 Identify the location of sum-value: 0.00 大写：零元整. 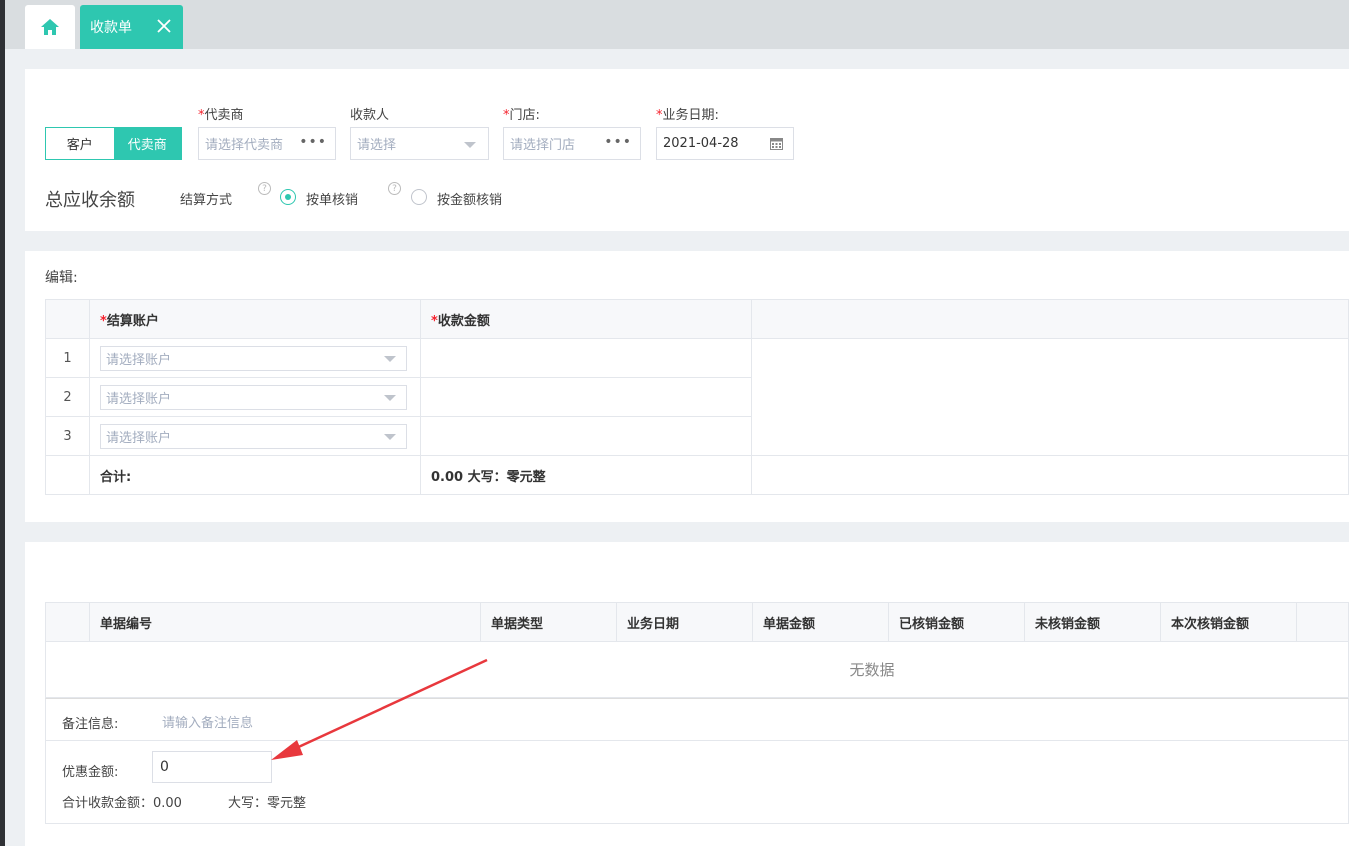
(586, 475).